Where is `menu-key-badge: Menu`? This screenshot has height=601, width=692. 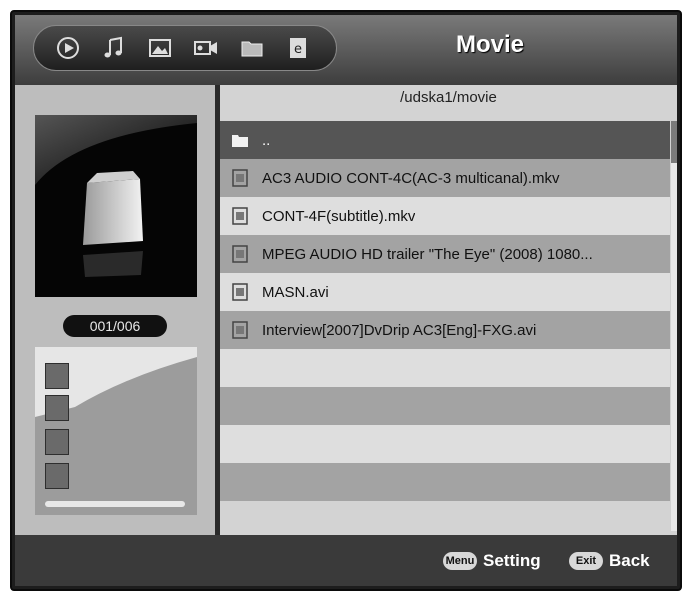
menu-key-badge: Menu is located at coordinates (460, 561).